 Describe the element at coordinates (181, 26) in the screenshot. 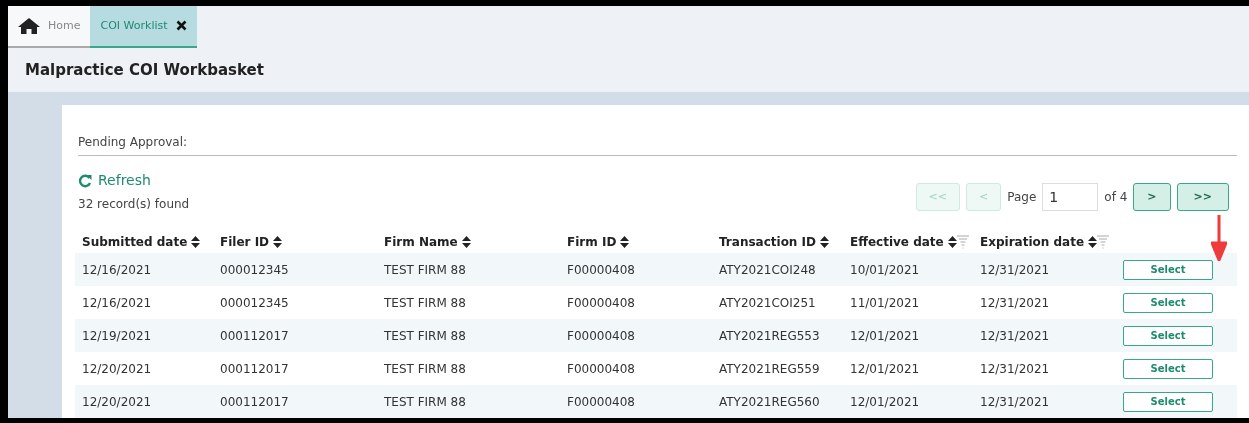

I see `close-icon` at that location.